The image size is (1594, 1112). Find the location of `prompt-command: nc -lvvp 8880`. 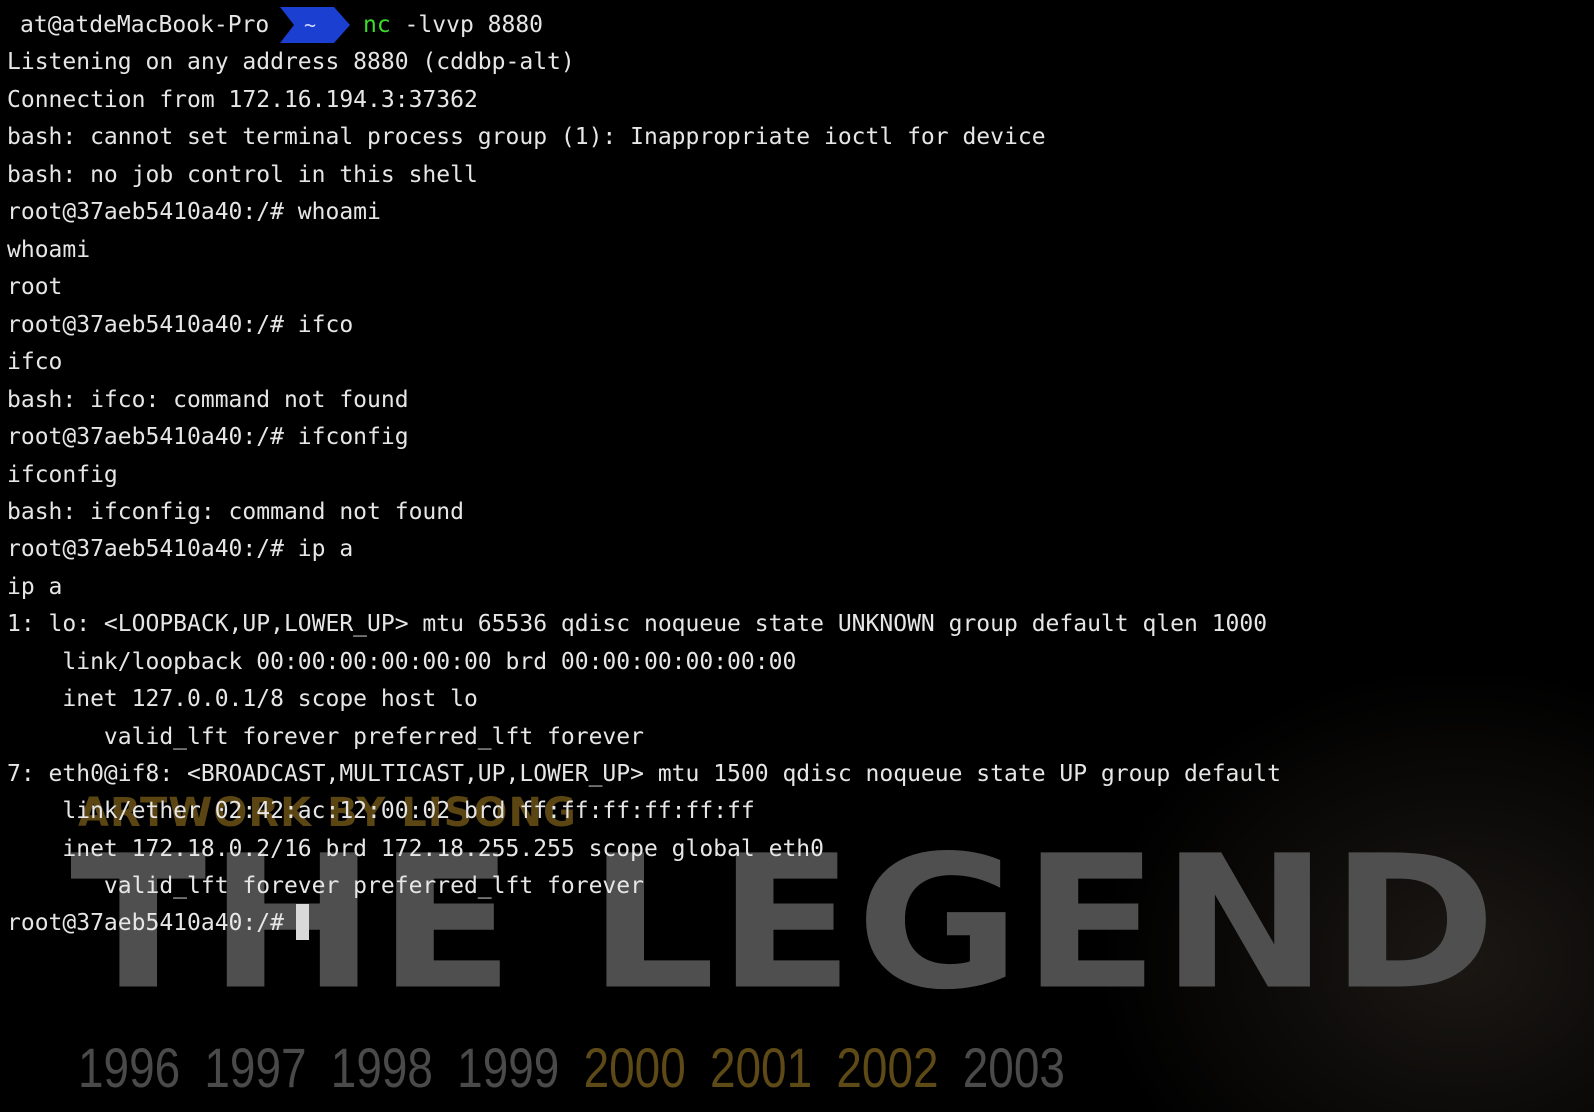

prompt-command: nc -lvvp 8880 is located at coordinates (453, 25).